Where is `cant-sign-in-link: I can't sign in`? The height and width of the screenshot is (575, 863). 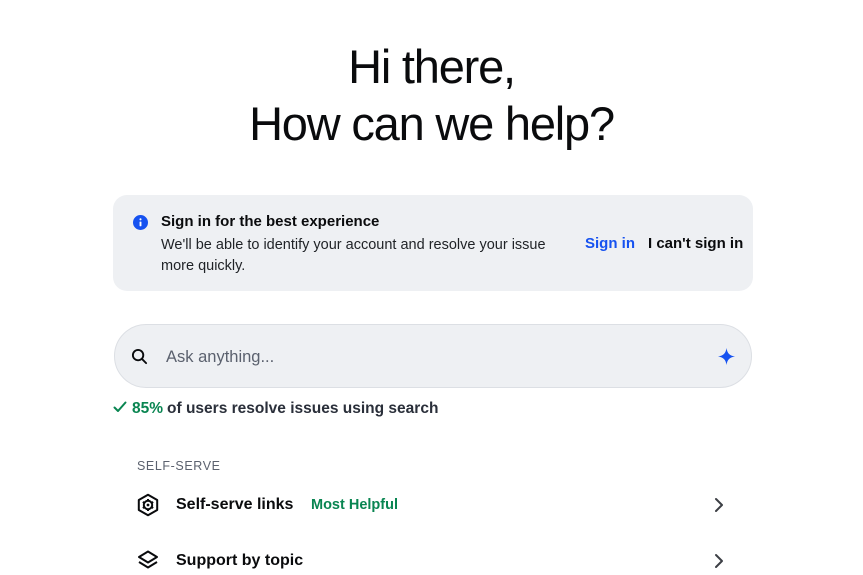 cant-sign-in-link: I can't sign in is located at coordinates (695, 243).